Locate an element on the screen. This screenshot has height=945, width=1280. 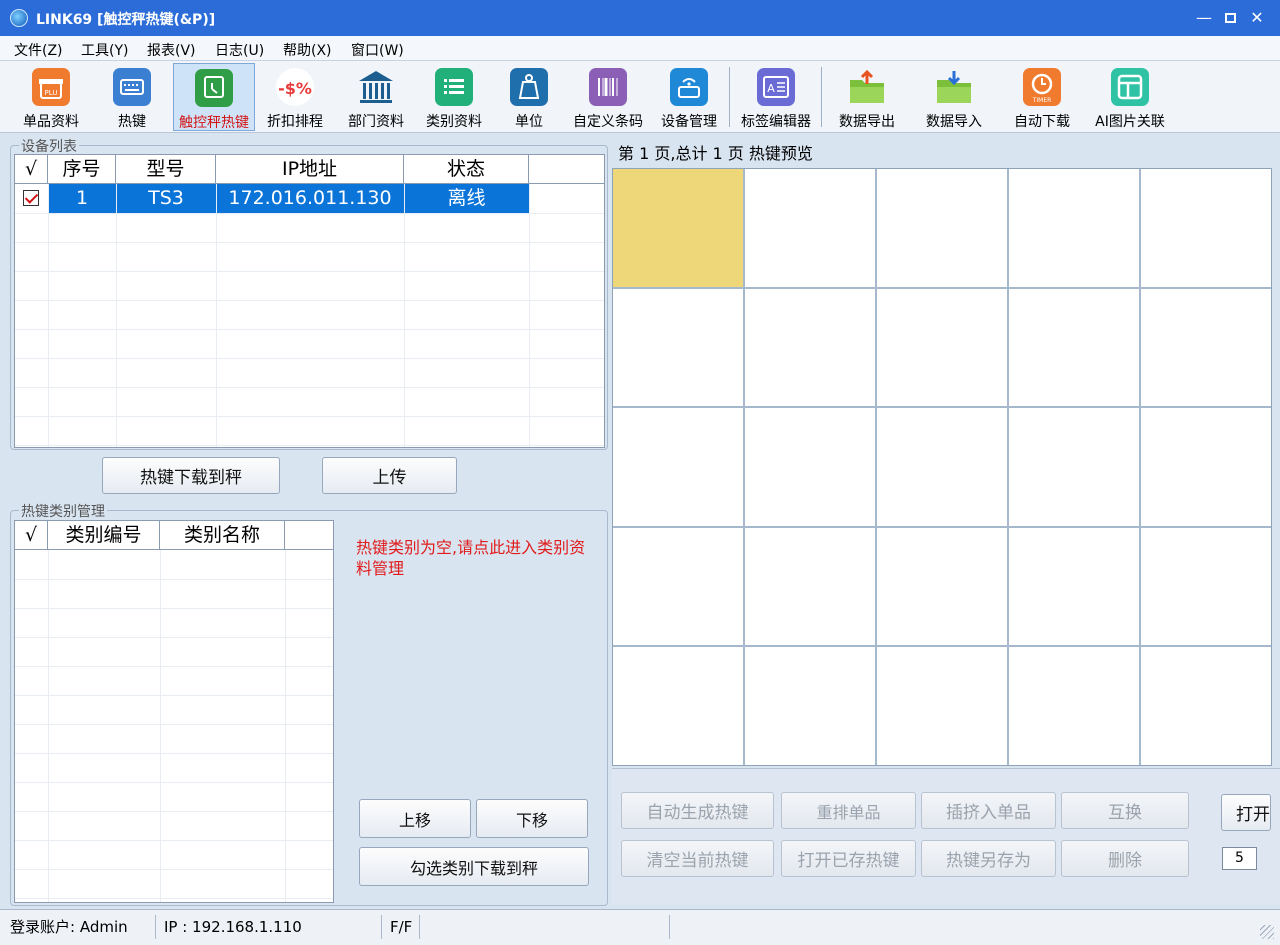
save-hotkeys-as-button: 热键另存为 is located at coordinates (988, 858).